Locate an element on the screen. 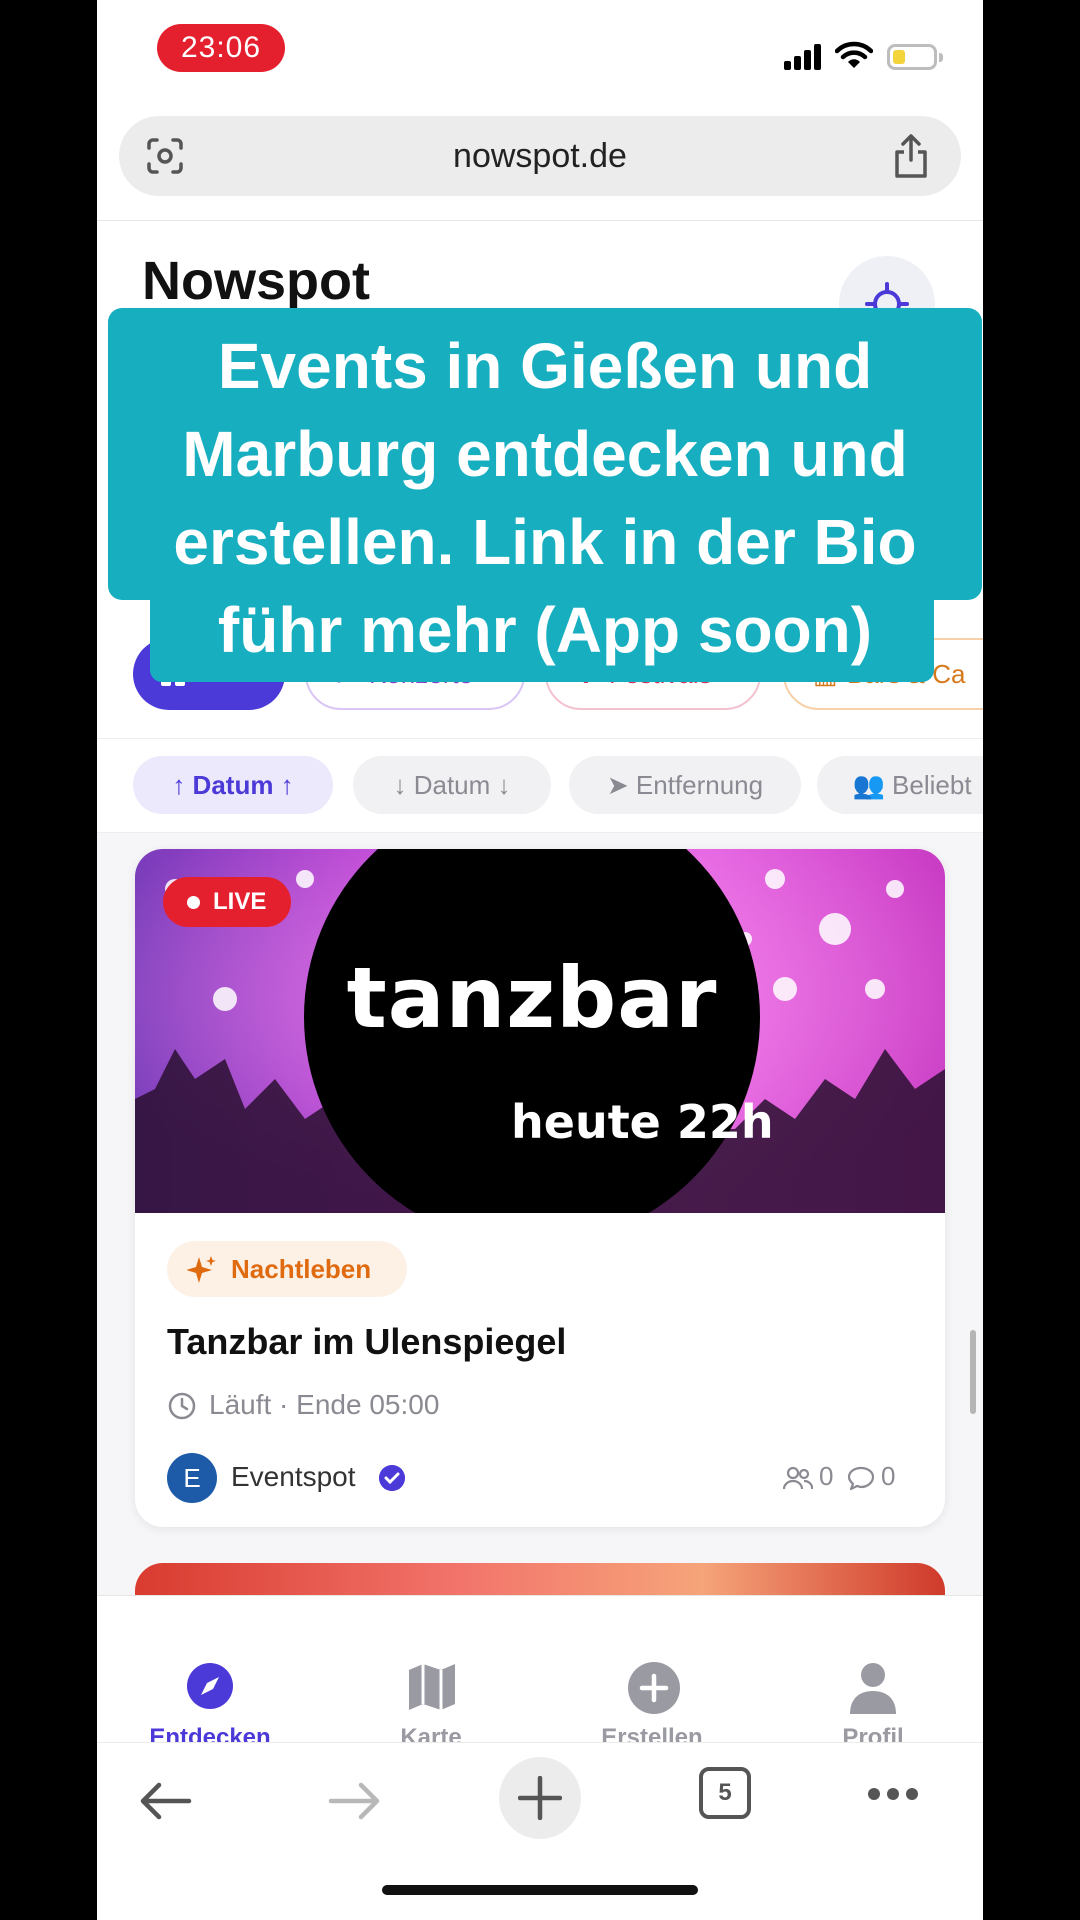 This screenshot has height=1920, width=1080. image-subtitle: heute 22h is located at coordinates (642, 1122).